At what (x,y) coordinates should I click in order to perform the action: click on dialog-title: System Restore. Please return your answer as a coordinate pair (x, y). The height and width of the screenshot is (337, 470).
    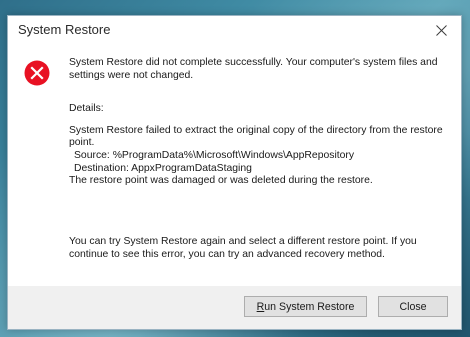
    Looking at the image, I should click on (64, 29).